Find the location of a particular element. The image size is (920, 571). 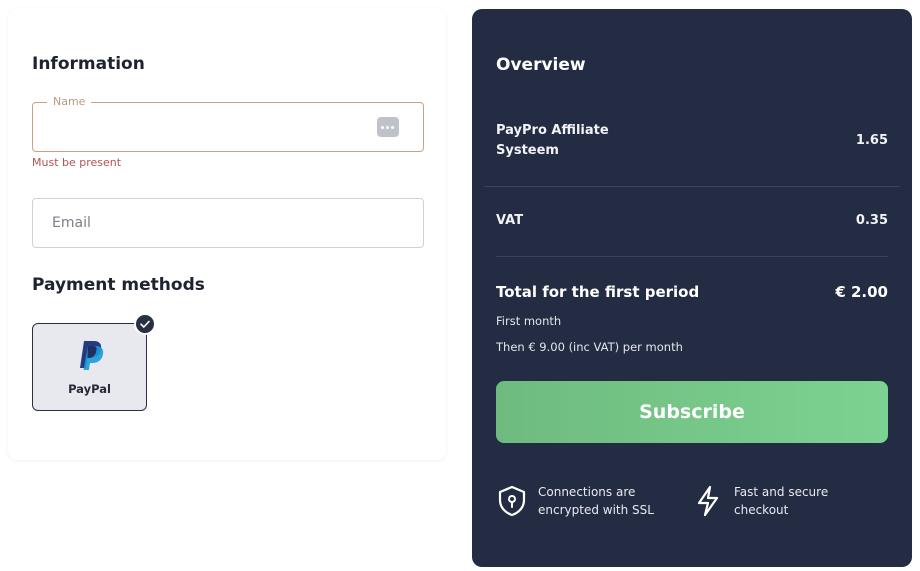

ssl-feature: Connections are encrypted with SSL is located at coordinates (582, 501).